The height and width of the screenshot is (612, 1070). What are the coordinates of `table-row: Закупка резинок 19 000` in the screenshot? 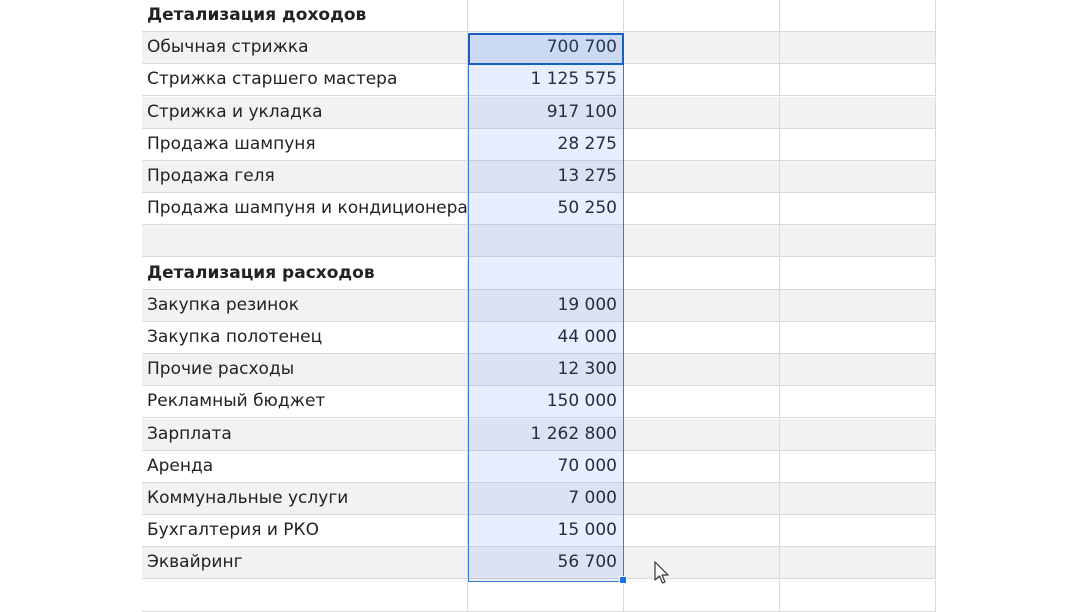 It's located at (539, 306).